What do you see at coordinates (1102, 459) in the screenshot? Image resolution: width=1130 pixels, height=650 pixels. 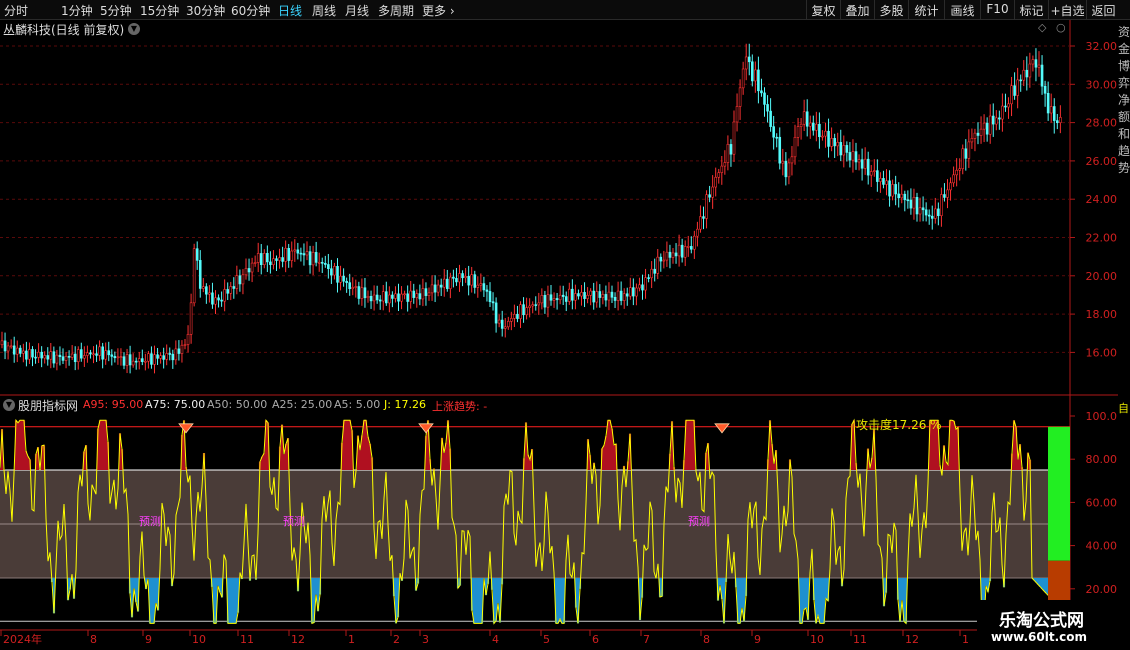 I see `ind-tick-label: 80.00` at bounding box center [1102, 459].